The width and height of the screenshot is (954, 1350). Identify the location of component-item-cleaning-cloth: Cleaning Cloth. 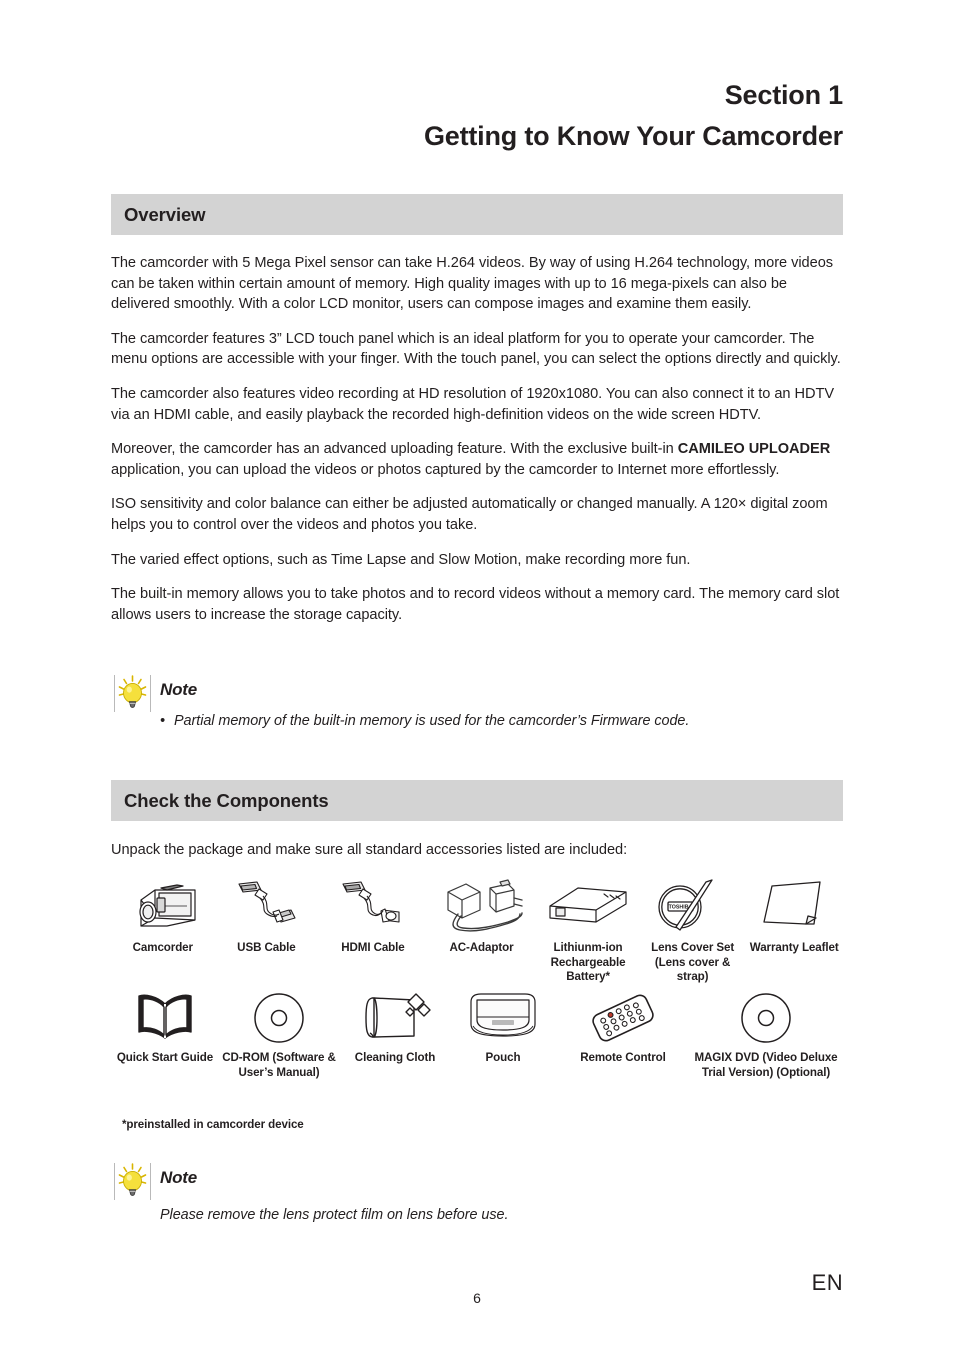
(395, 1027).